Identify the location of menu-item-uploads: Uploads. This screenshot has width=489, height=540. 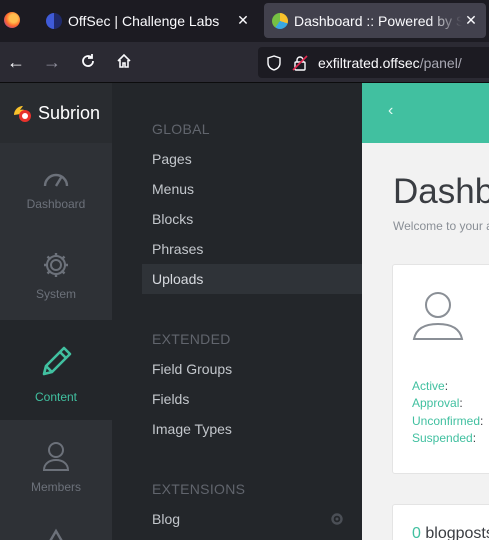
(252, 279).